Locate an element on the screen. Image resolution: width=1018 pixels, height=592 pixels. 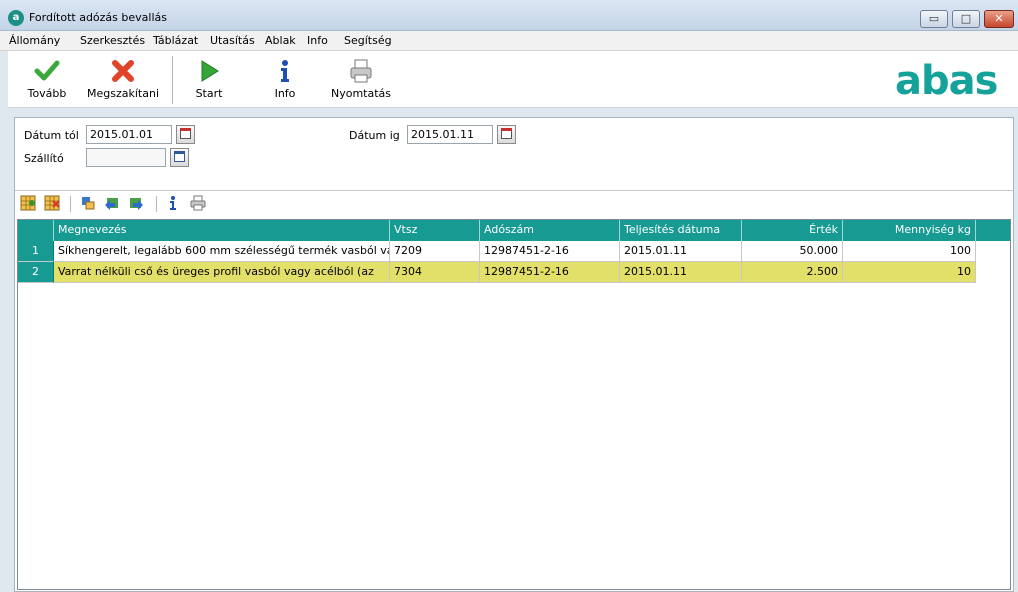
tovabb-button: Tovább is located at coordinates (47, 79).